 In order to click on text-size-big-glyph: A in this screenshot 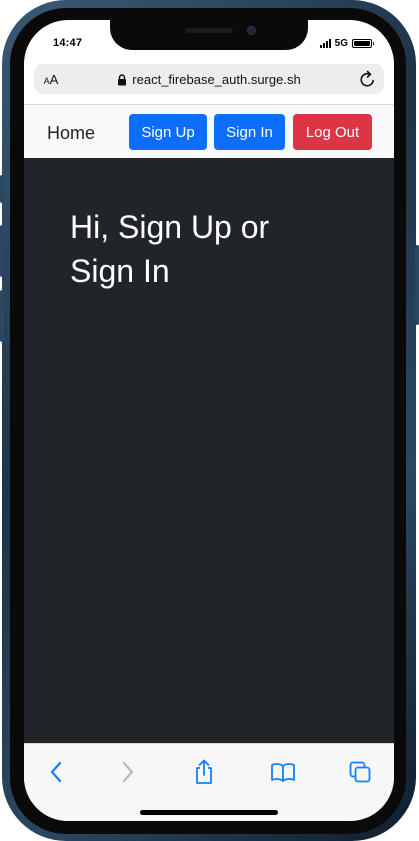, I will do `click(54, 79)`.